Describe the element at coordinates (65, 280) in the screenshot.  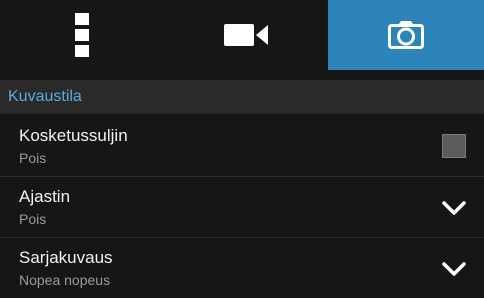
I see `setting-value: Nopea nopeus` at that location.